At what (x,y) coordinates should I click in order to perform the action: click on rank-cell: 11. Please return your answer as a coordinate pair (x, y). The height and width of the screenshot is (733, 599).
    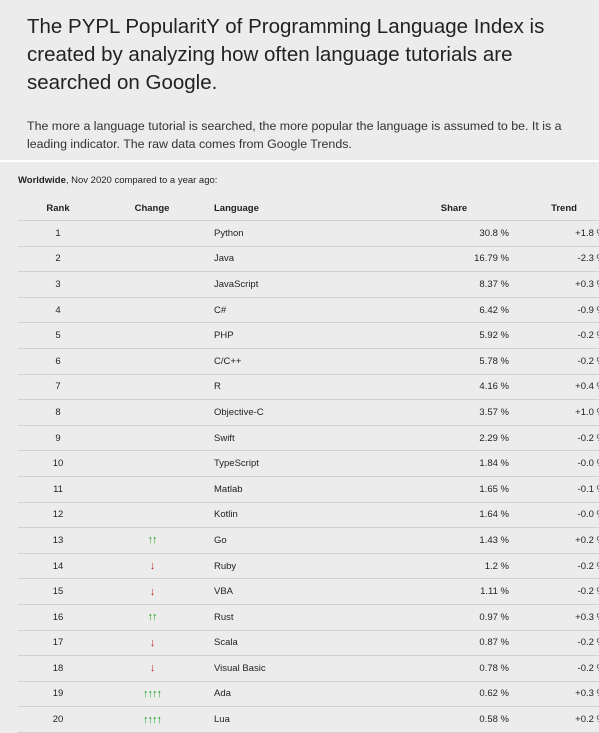
    Looking at the image, I should click on (58, 489).